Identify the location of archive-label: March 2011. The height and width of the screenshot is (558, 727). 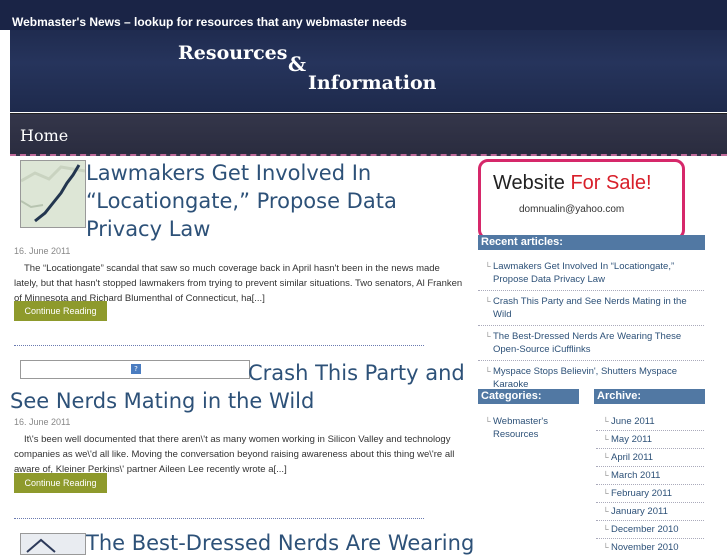
(636, 475).